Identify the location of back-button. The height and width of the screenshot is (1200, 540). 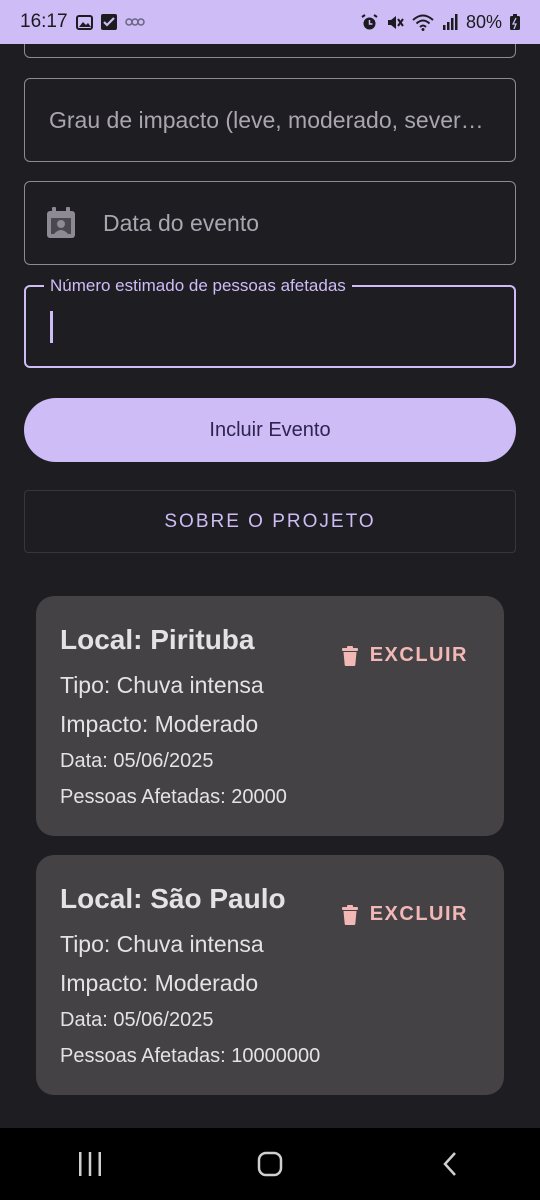
(450, 1164).